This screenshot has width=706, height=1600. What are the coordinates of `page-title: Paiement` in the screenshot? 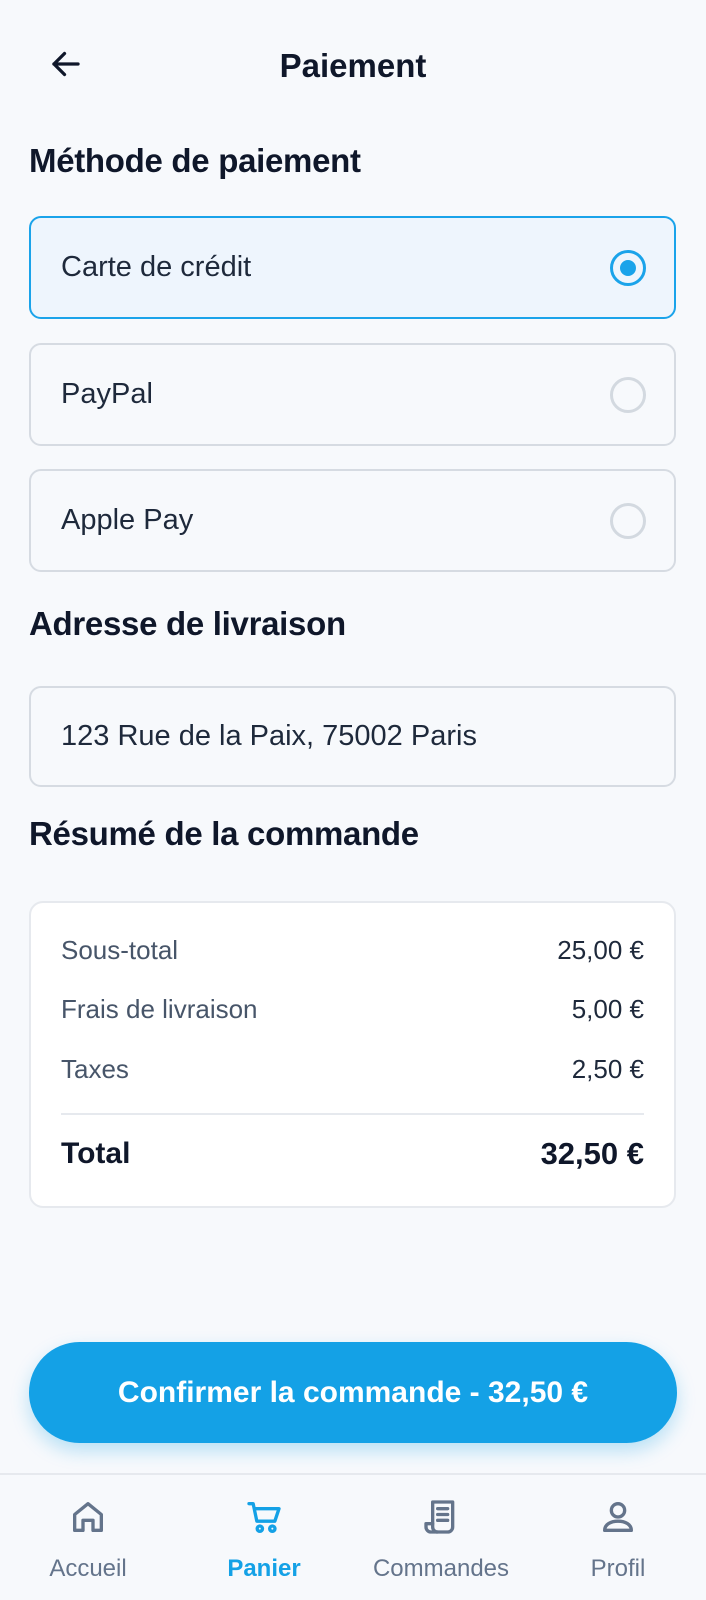 It's located at (353, 65).